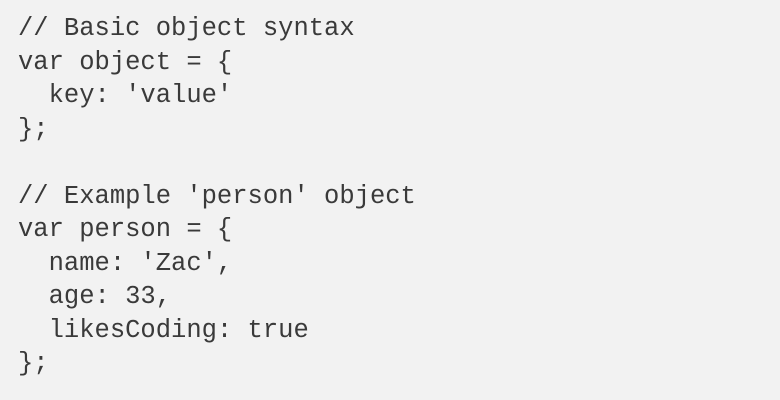 The width and height of the screenshot is (780, 400). What do you see at coordinates (125, 95) in the screenshot?
I see `code-line-key-value: key: 'value'` at bounding box center [125, 95].